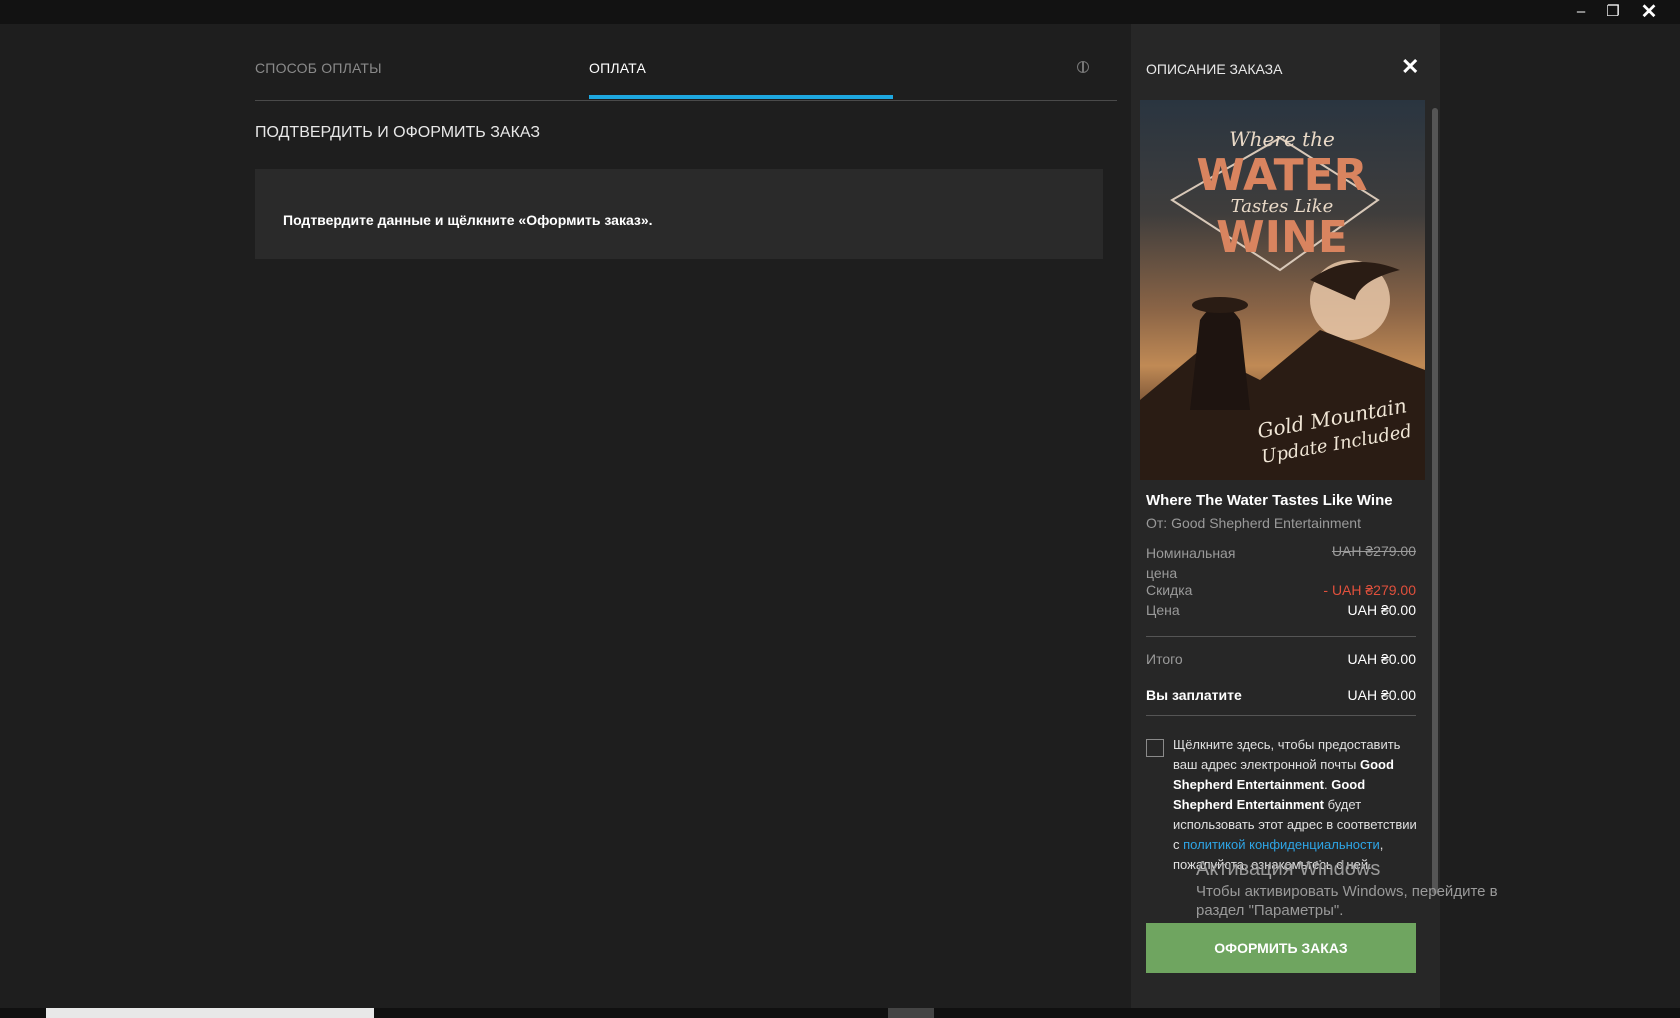  I want to click on close-window-icon: ✕, so click(1649, 12).